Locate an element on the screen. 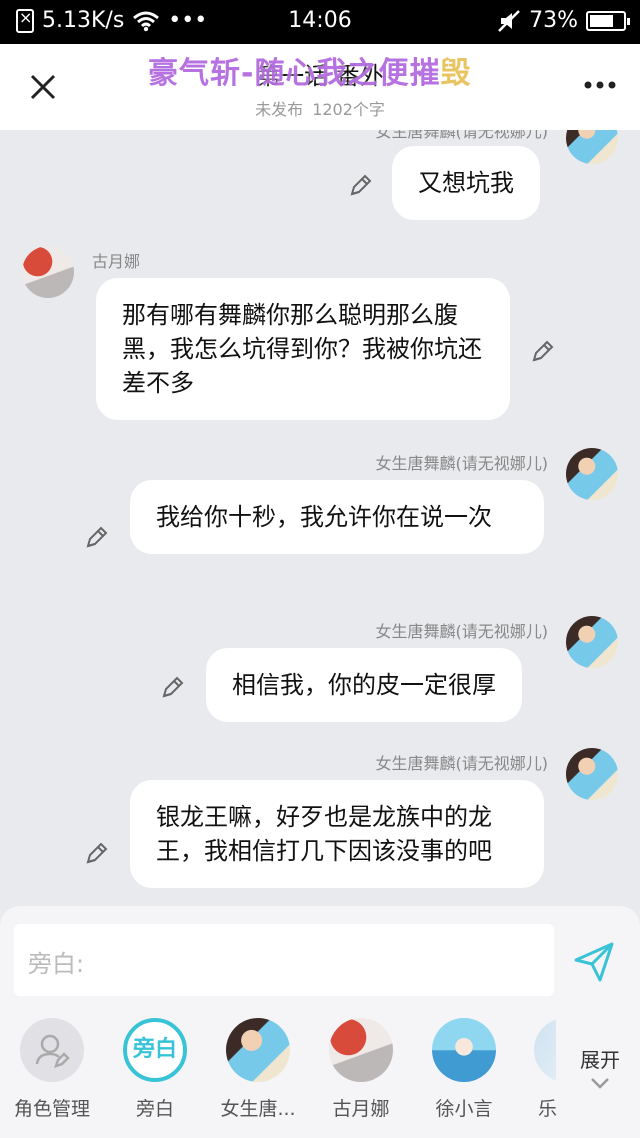 Image resolution: width=640 pixels, height=1138 pixels. narration-input: 旁白: is located at coordinates (284, 960).